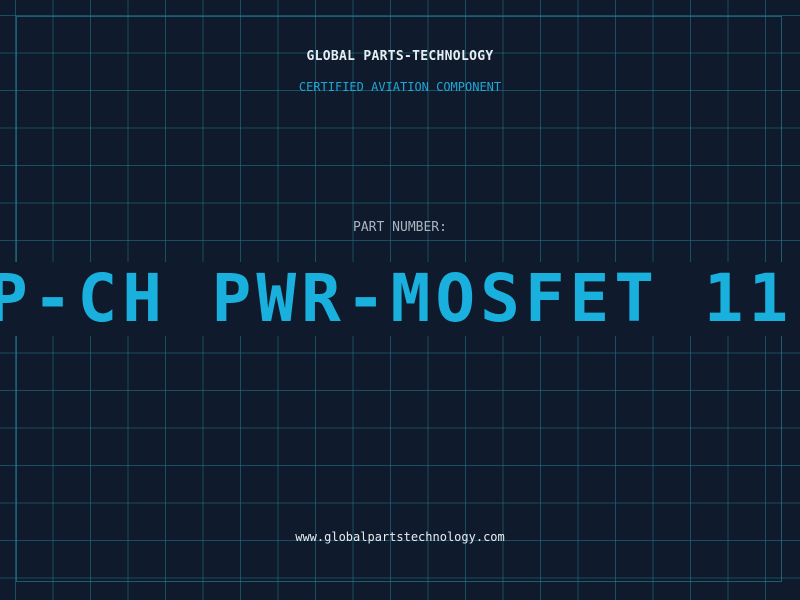 The width and height of the screenshot is (800, 600). I want to click on part-number-band: P-CH PWR-MOSFET 11, so click(400, 299).